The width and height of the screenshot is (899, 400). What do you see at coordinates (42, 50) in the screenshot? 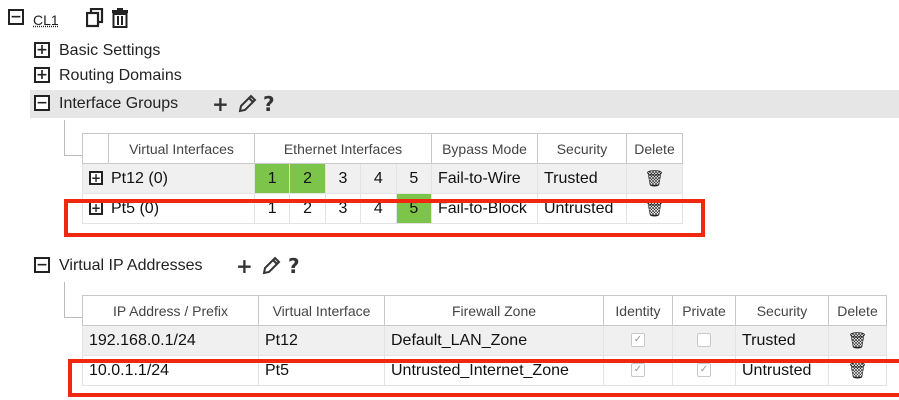
I see `expand-toggle-basic-settings: +` at bounding box center [42, 50].